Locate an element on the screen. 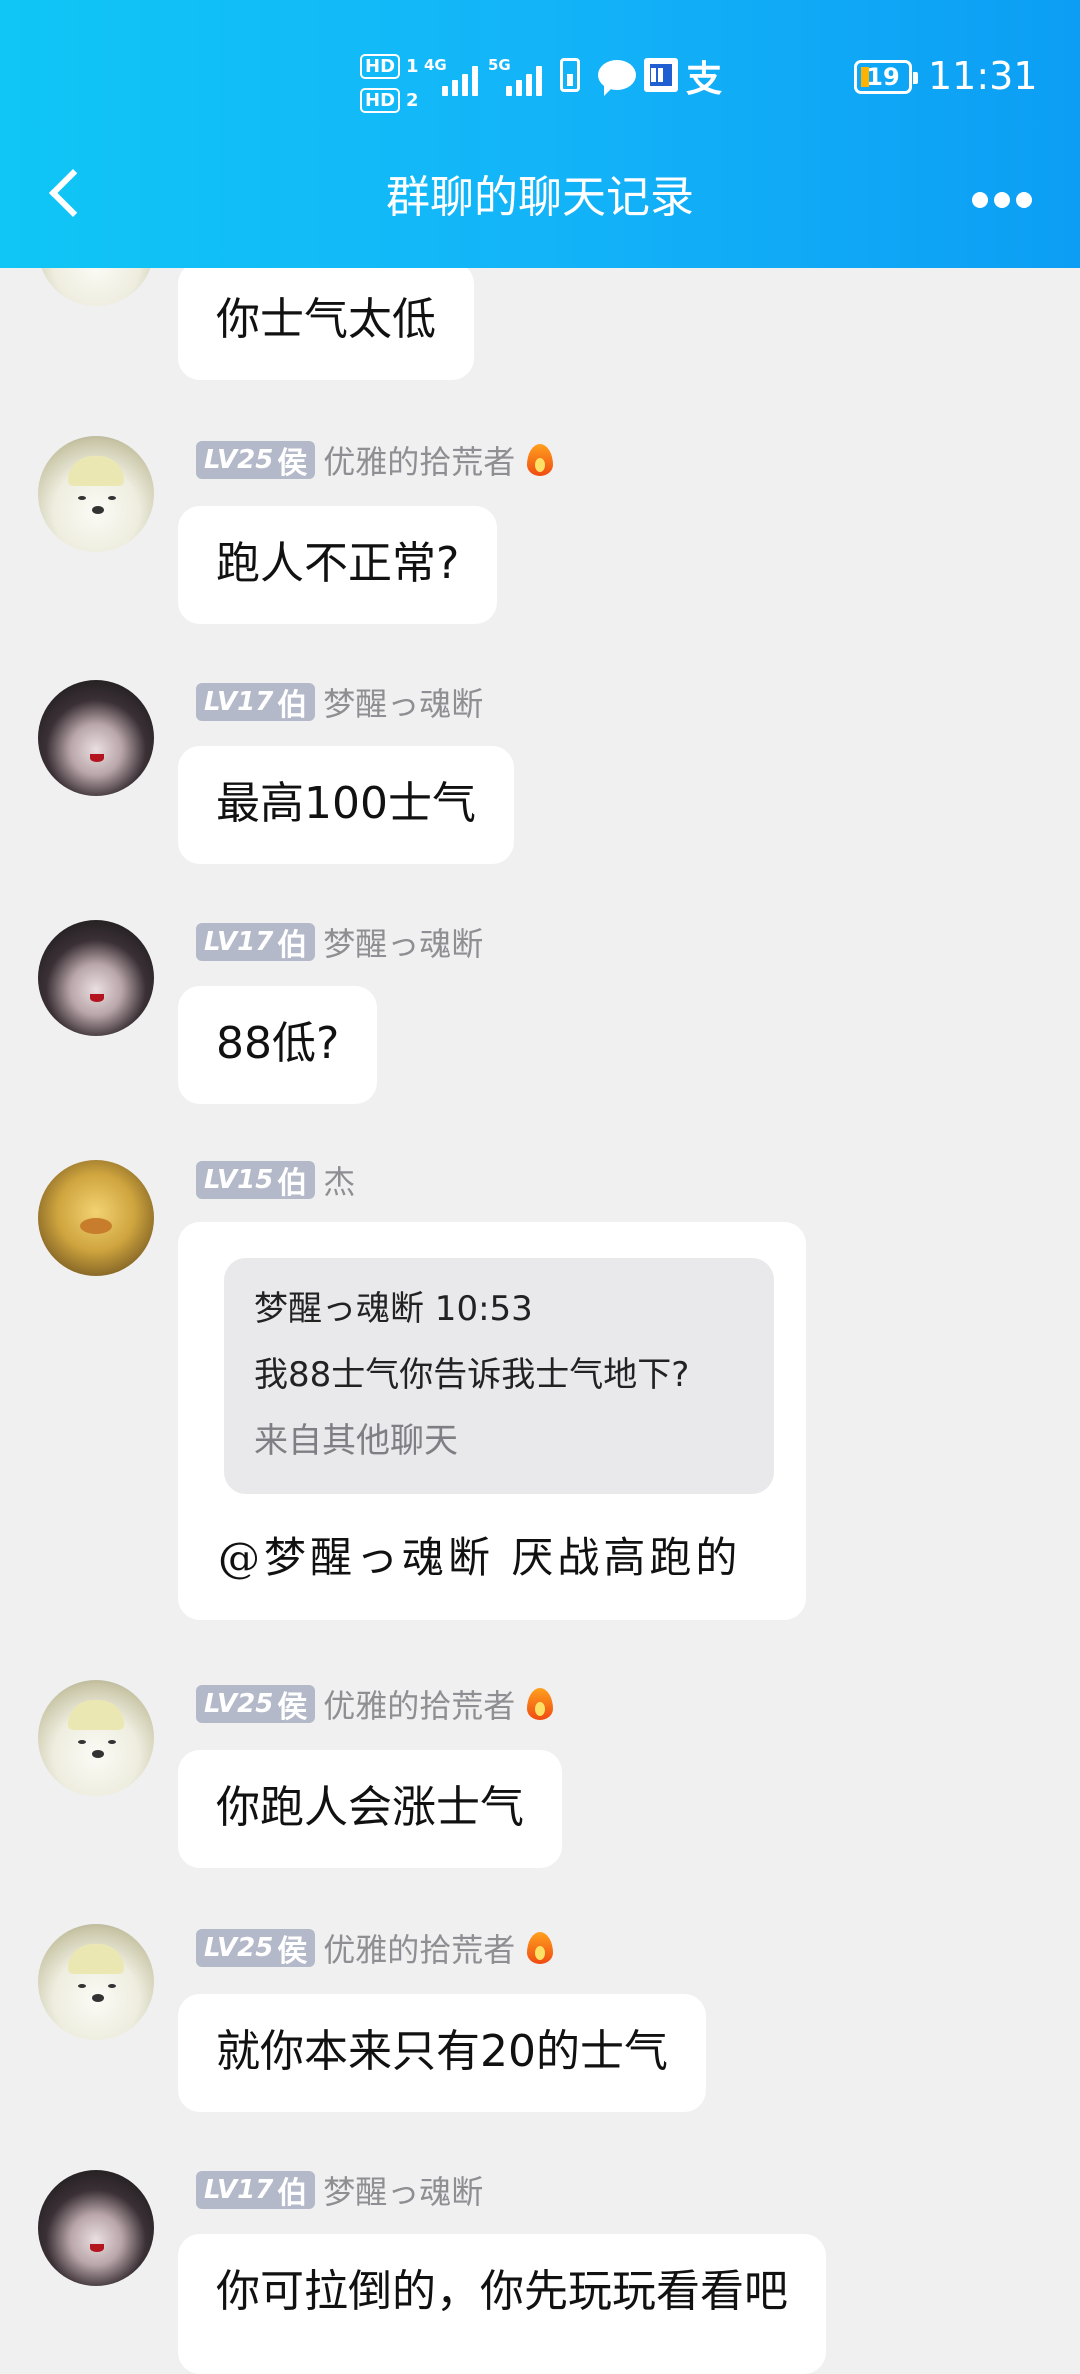  message-bubble: 最高100士气 is located at coordinates (346, 805).